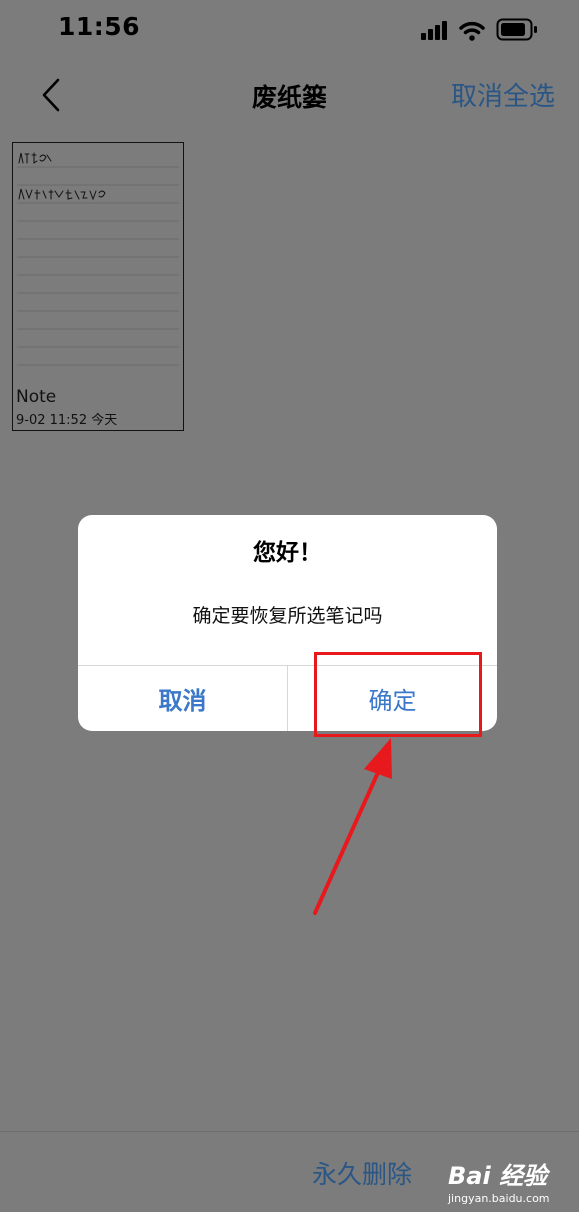 Image resolution: width=579 pixels, height=1212 pixels. What do you see at coordinates (499, 1198) in the screenshot?
I see `watermark-url: jingyan.baidu.com` at bounding box center [499, 1198].